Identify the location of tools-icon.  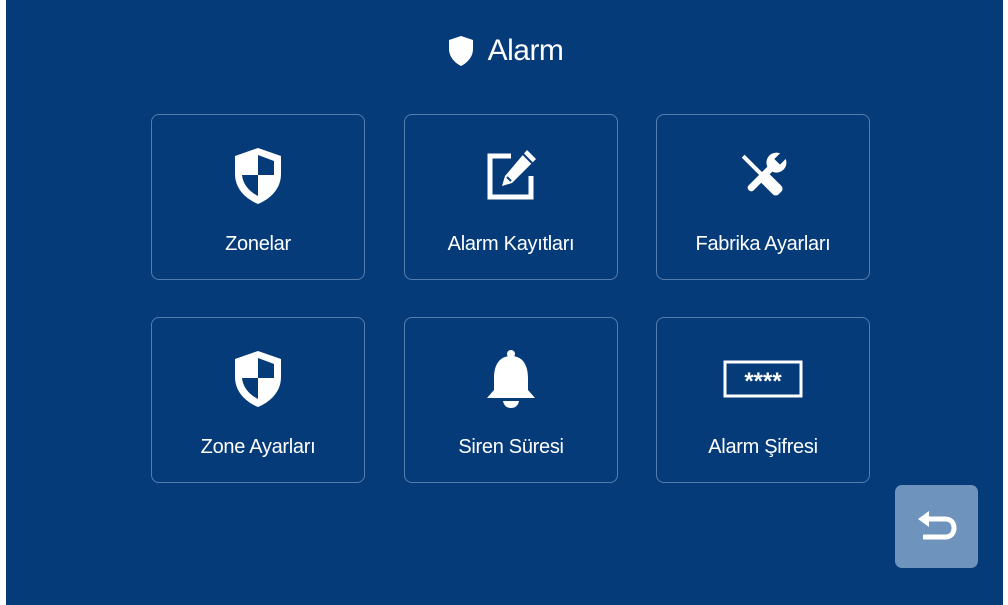
(763, 176).